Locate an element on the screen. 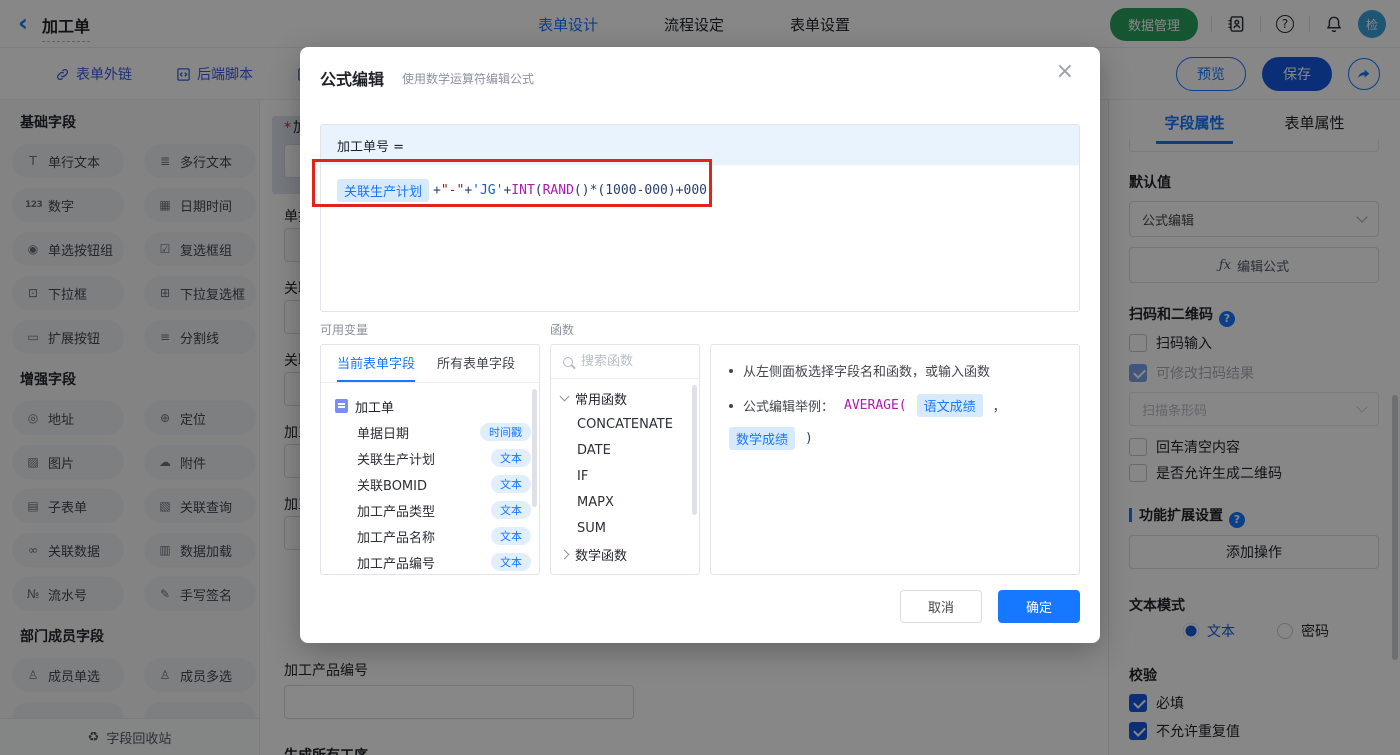 The image size is (1400, 755). variables-label: 可用变量 is located at coordinates (344, 330).